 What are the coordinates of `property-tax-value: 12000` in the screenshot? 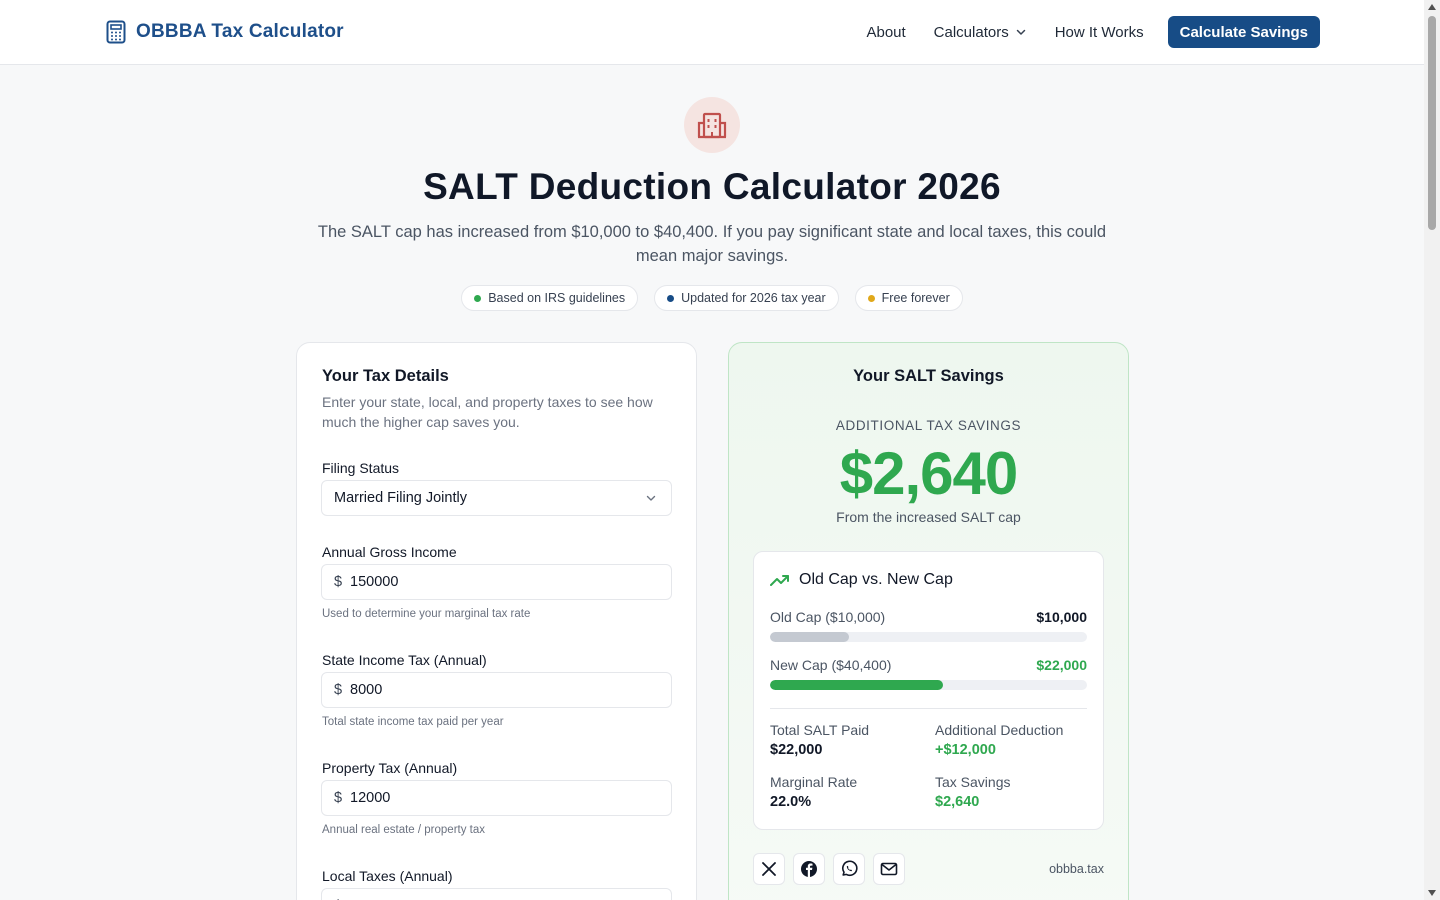 It's located at (370, 798).